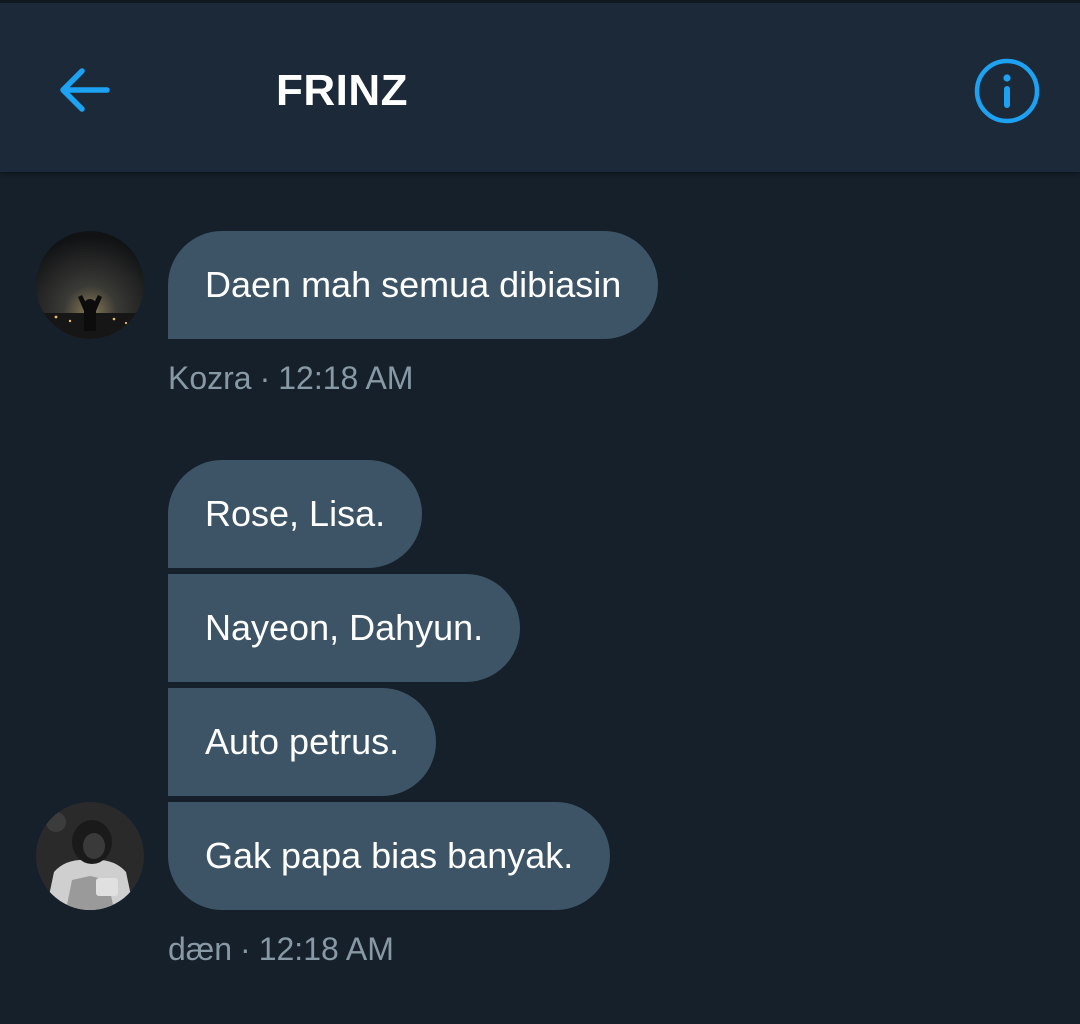 This screenshot has height=1024, width=1080. I want to click on message-bubble: Daen mah semua dibiasin, so click(413, 285).